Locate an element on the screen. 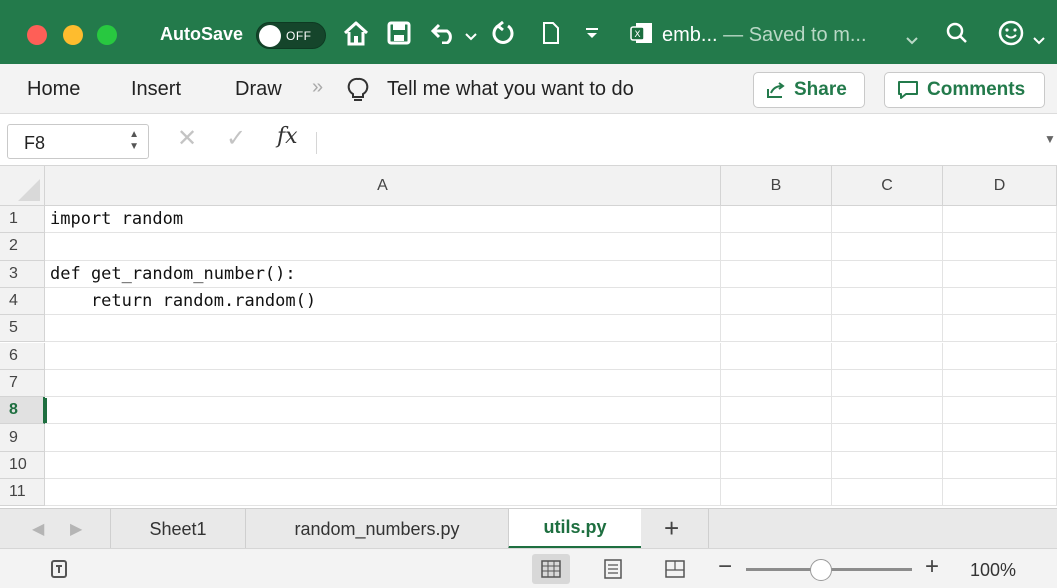 The width and height of the screenshot is (1057, 588). cell-a4: return random.random() is located at coordinates (383, 301).